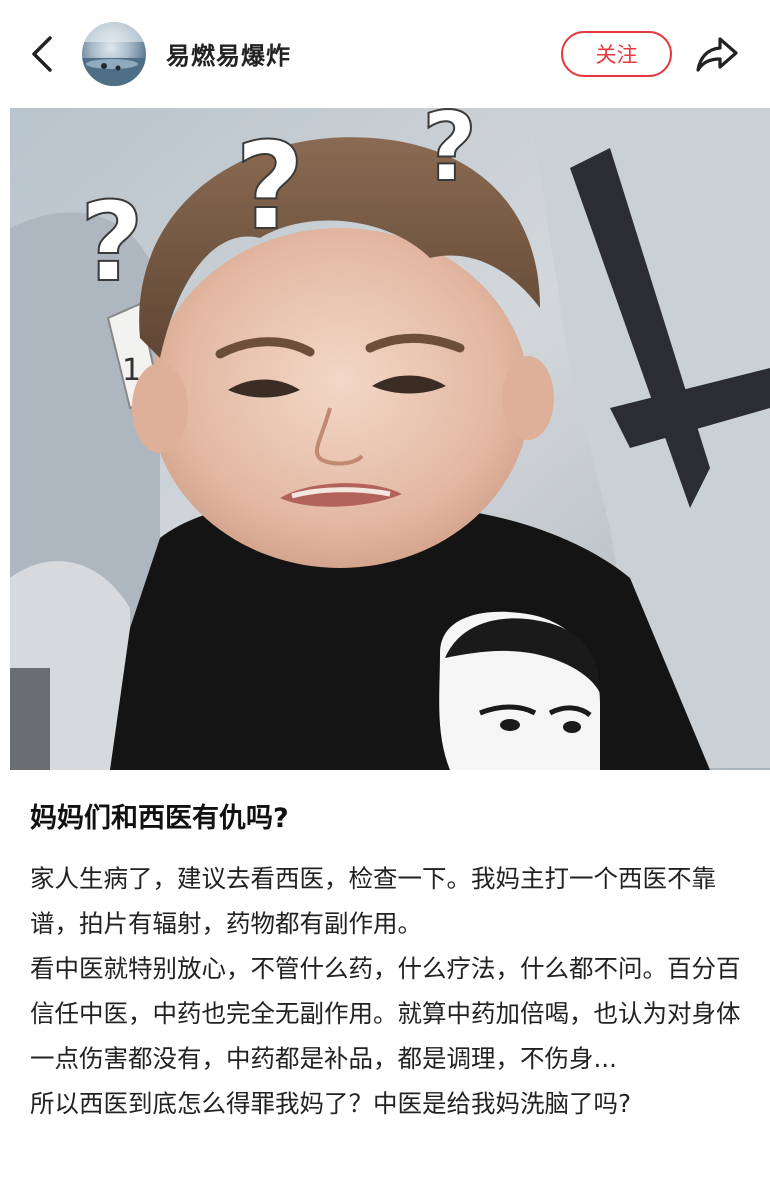 This screenshot has height=1200, width=770. I want to click on post-paragraph: 所以西医到底怎么得罪我妈了？中医是给我妈洗脑了吗?, so click(331, 1103).